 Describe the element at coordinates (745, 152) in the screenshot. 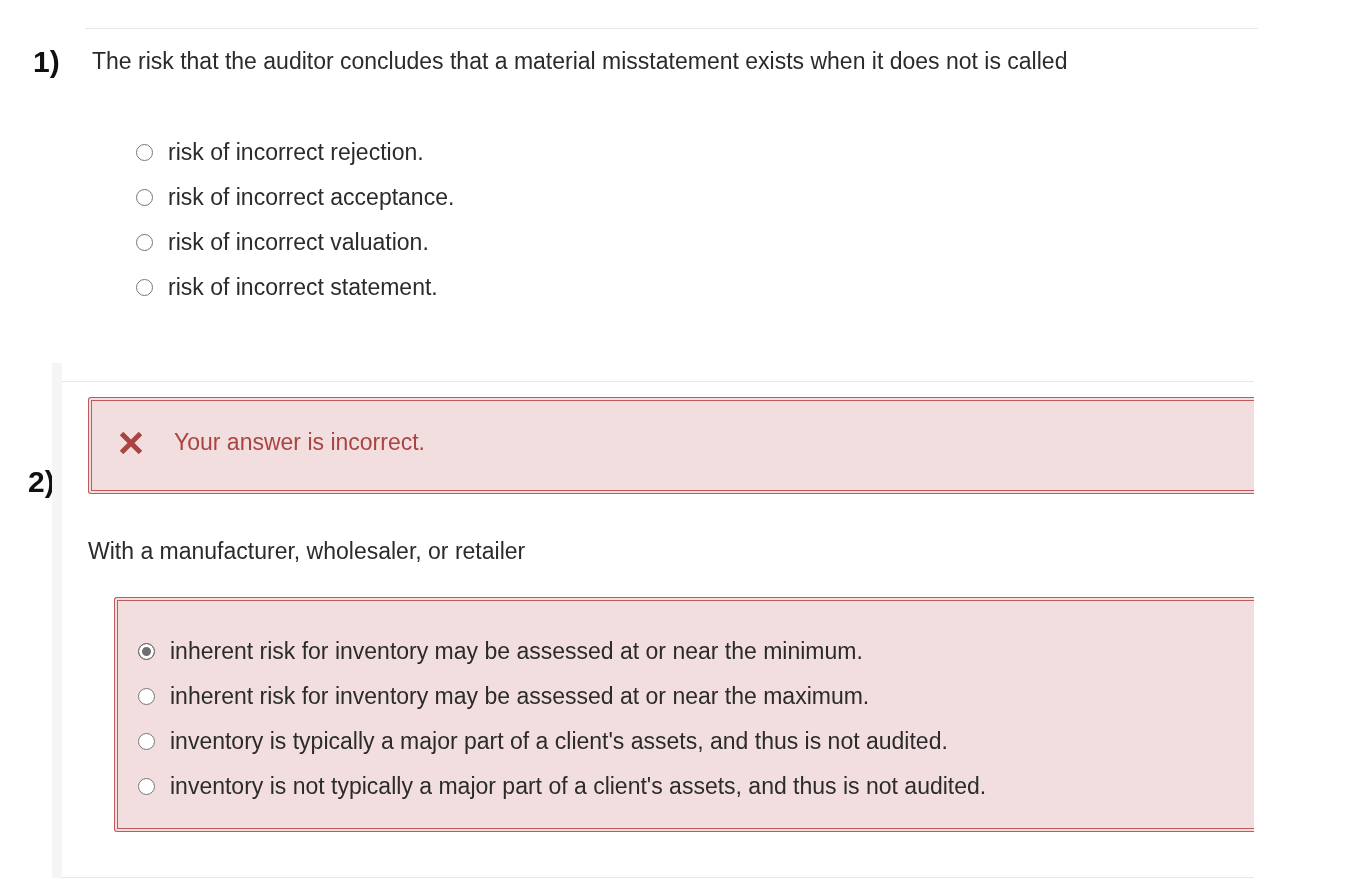

I see `answer-option: risk of incorrect rejection.` at that location.